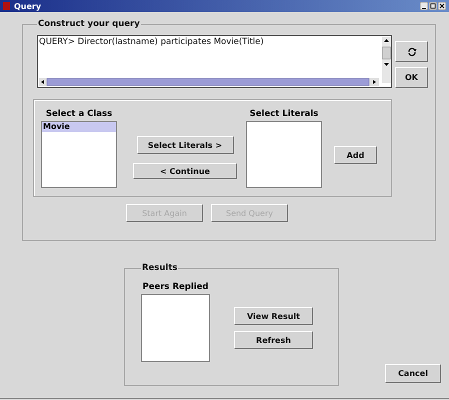 The height and width of the screenshot is (400, 449). I want to click on class-list: Movie, so click(79, 154).